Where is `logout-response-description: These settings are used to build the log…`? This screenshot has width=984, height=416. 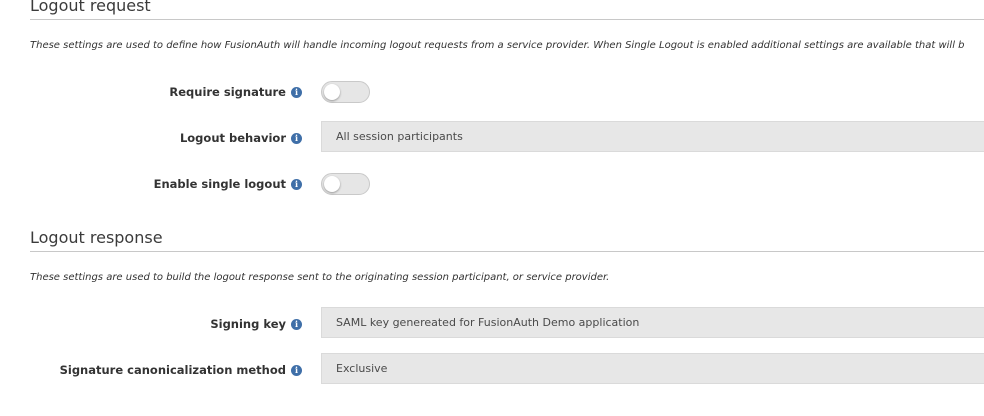 logout-response-description: These settings are used to build the log… is located at coordinates (320, 277).